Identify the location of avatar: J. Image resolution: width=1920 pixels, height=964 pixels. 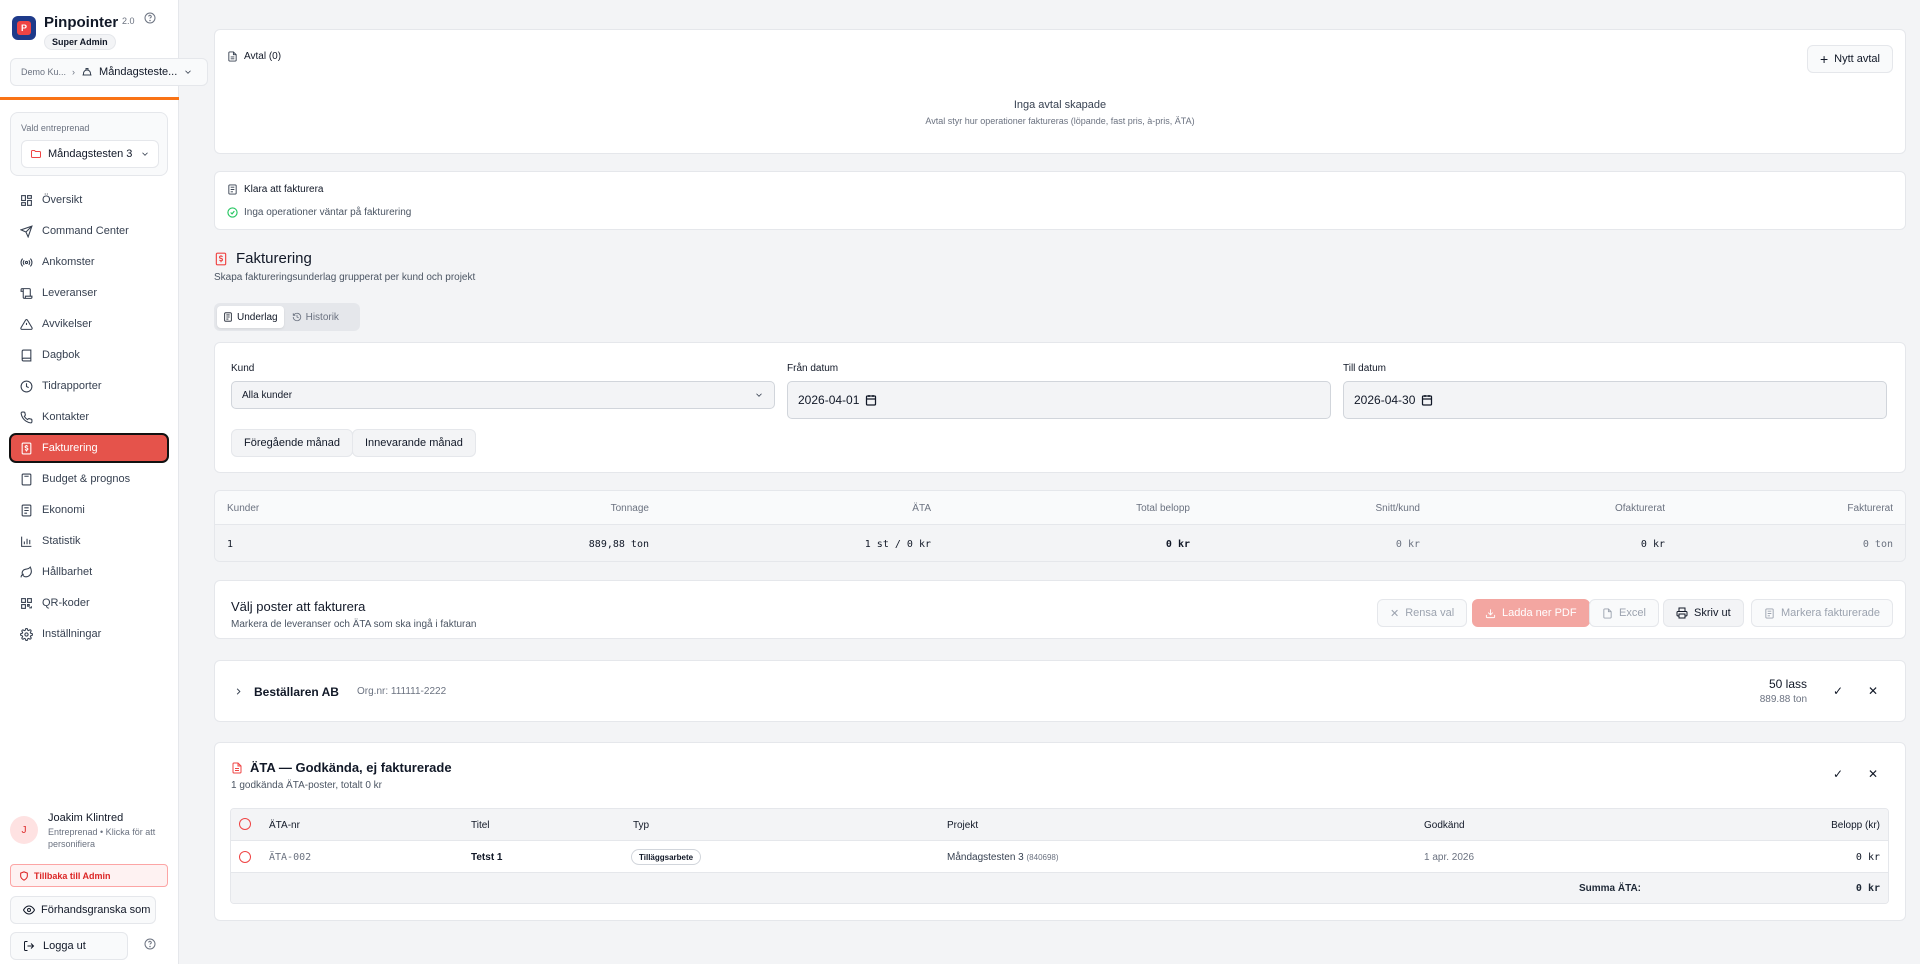
(24, 830).